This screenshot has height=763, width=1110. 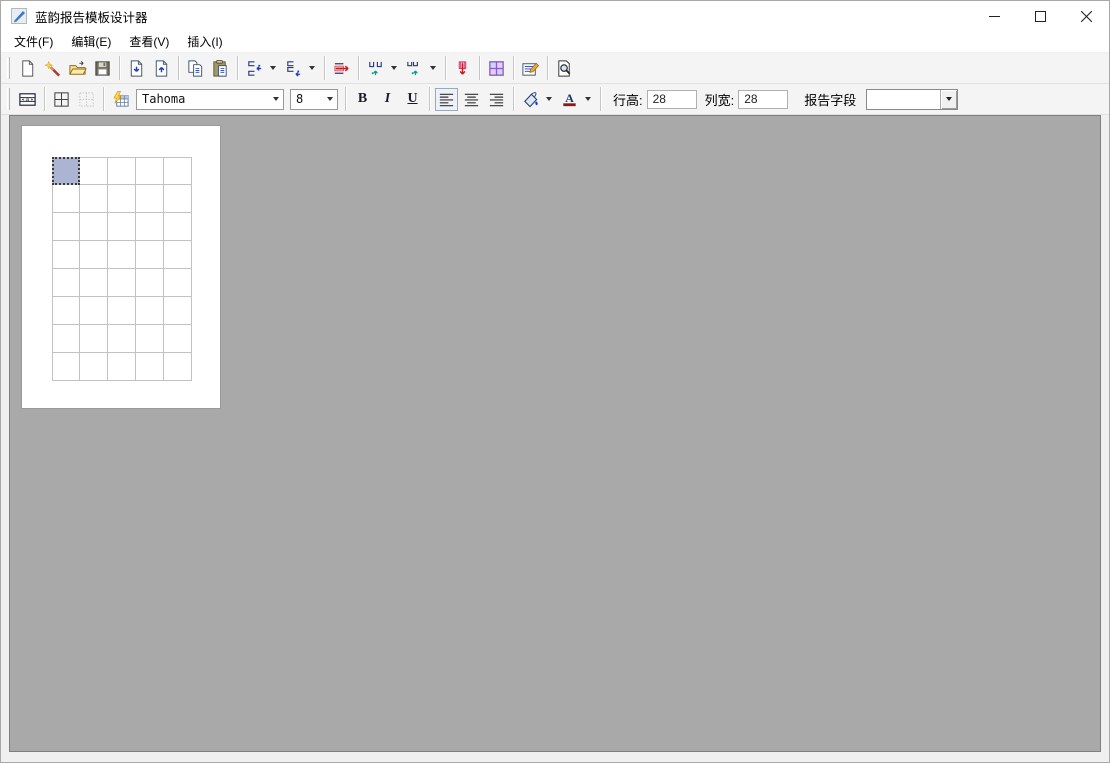 I want to click on format-grid-button, so click(x=120, y=99).